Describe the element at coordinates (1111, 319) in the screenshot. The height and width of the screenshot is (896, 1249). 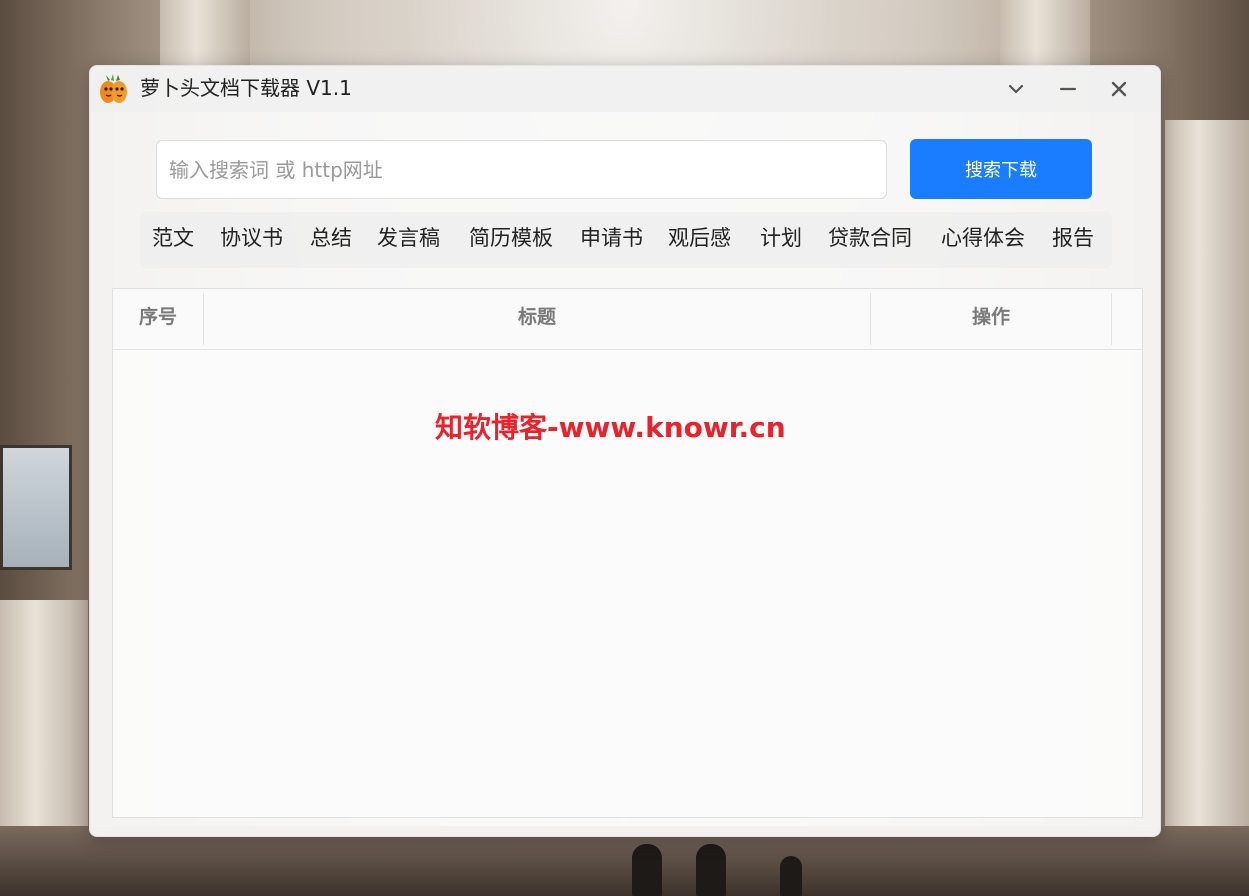
I see `column-divider` at that location.